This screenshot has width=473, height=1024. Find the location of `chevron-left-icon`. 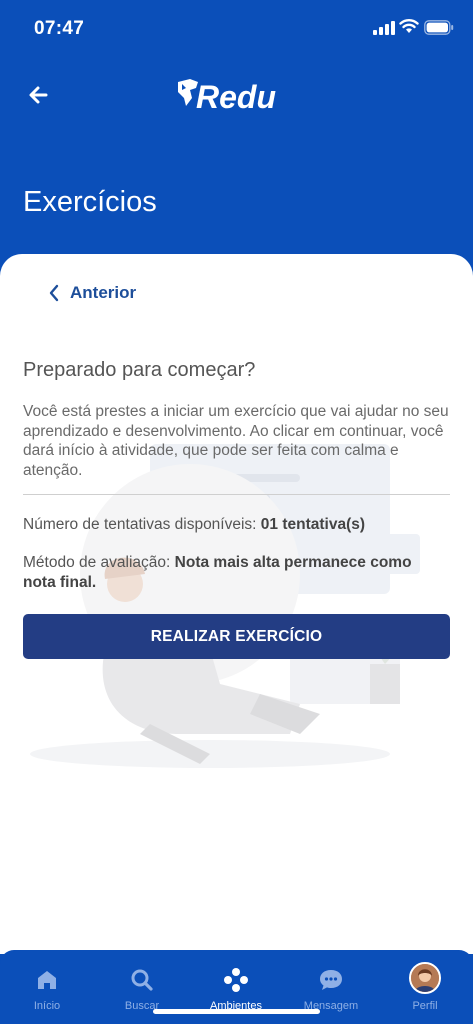

chevron-left-icon is located at coordinates (54, 293).